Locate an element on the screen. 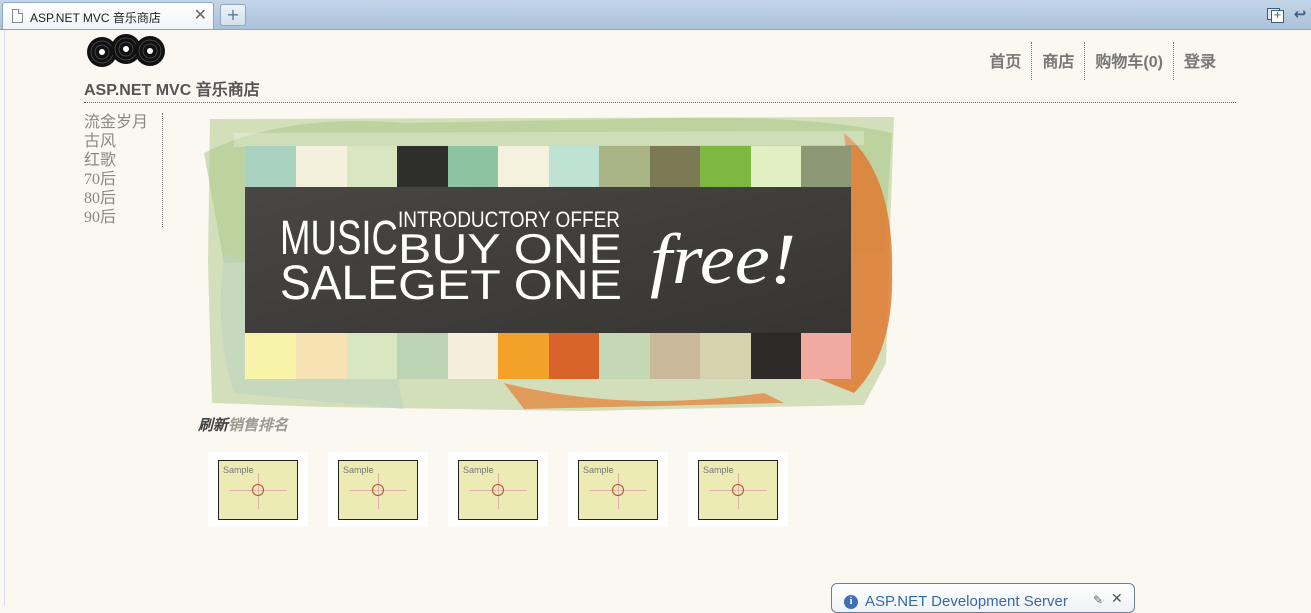 The image size is (1311, 613). header-divider is located at coordinates (660, 102).